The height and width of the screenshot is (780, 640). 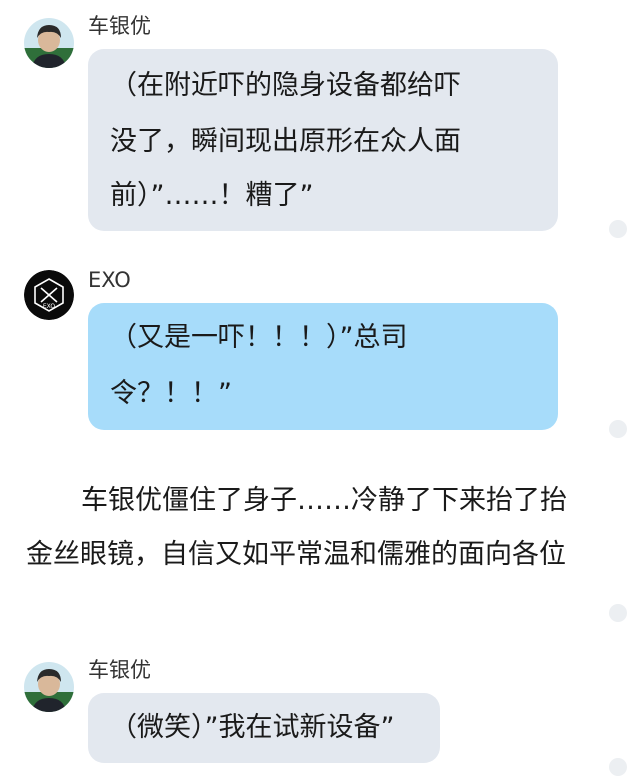 What do you see at coordinates (109, 280) in the screenshot?
I see `sender-name: EXO` at bounding box center [109, 280].